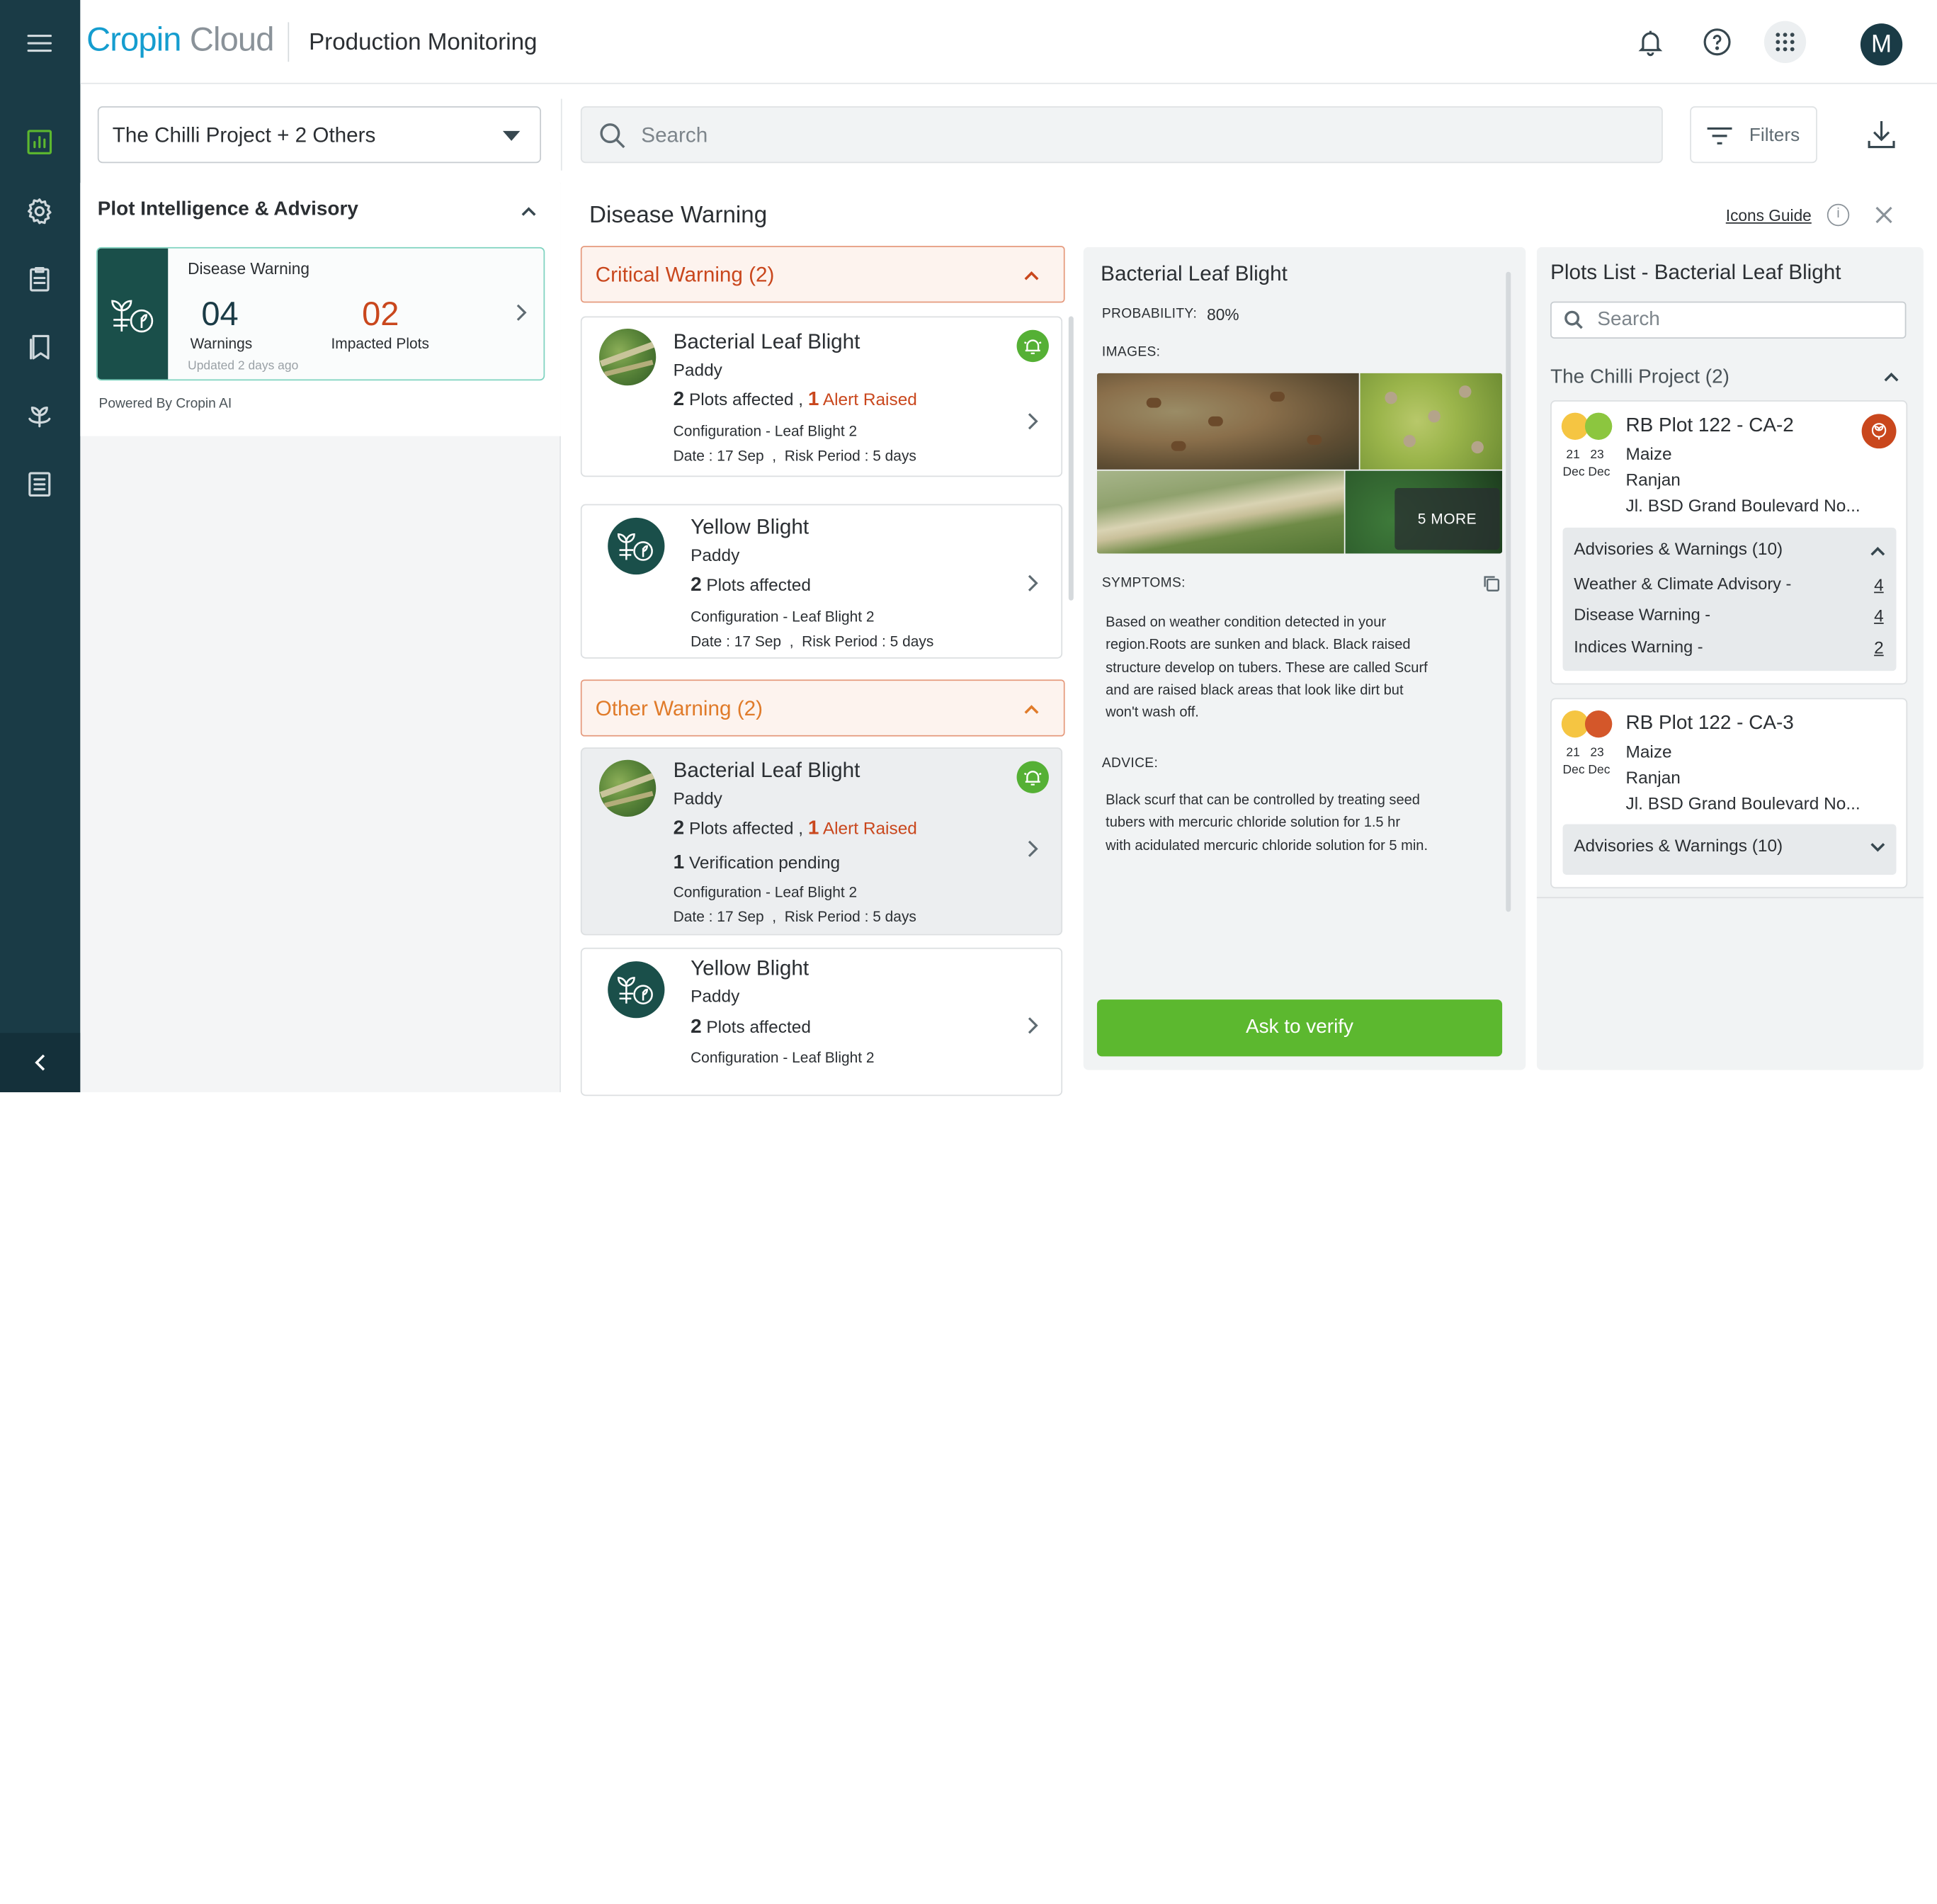 This screenshot has height=1904, width=1937. Describe the element at coordinates (319, 135) in the screenshot. I see `project-select: The Chilli Project + 2 Others` at that location.